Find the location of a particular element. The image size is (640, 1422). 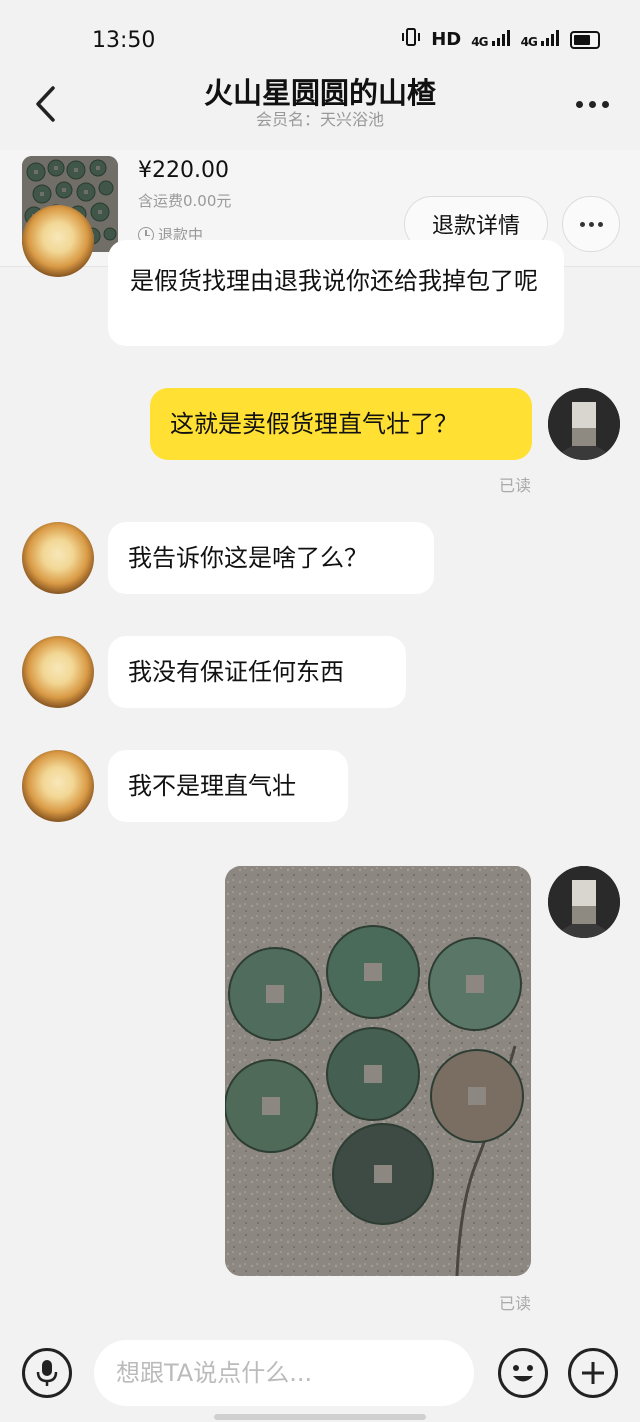

status-time: 13:50 is located at coordinates (124, 40).